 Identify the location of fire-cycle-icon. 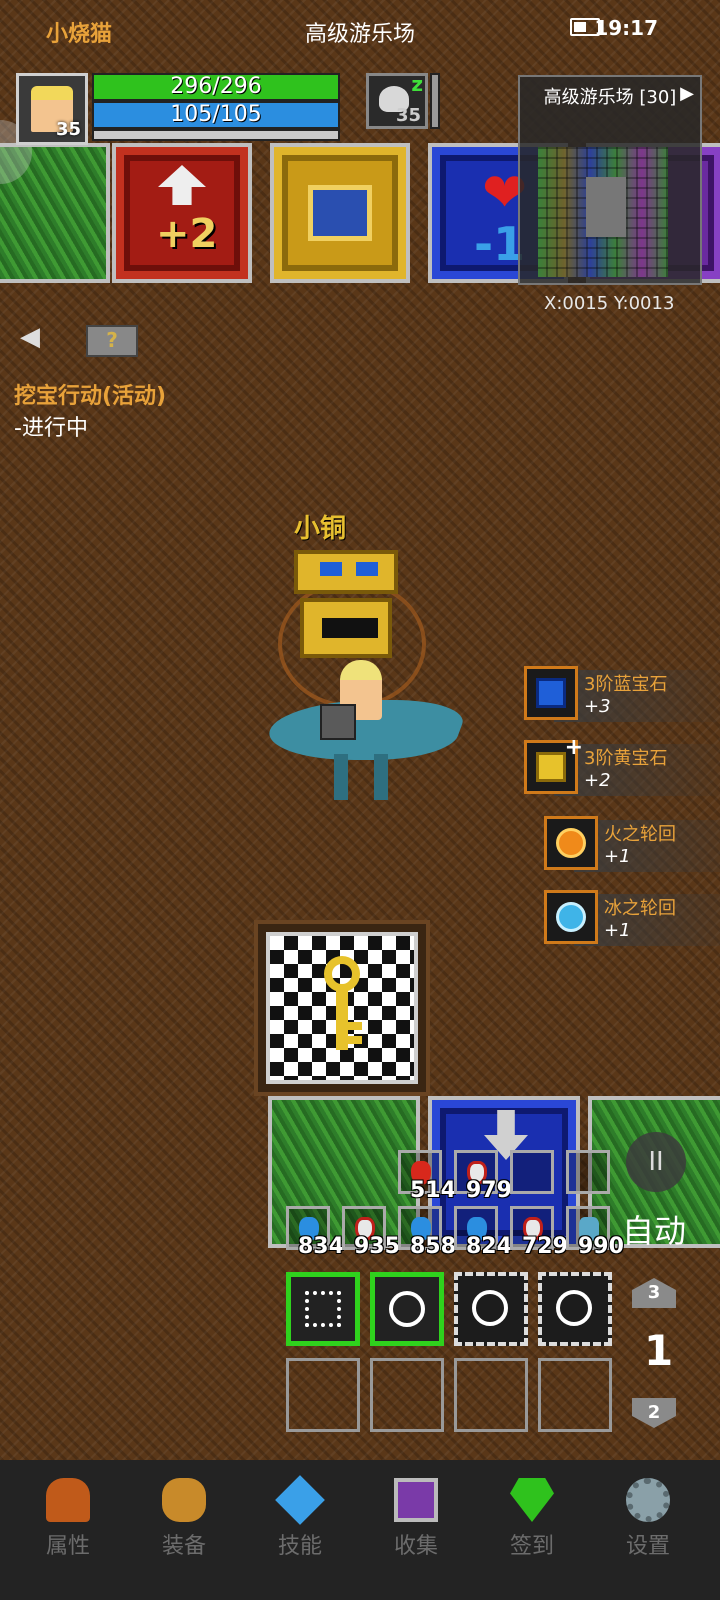
(571, 843).